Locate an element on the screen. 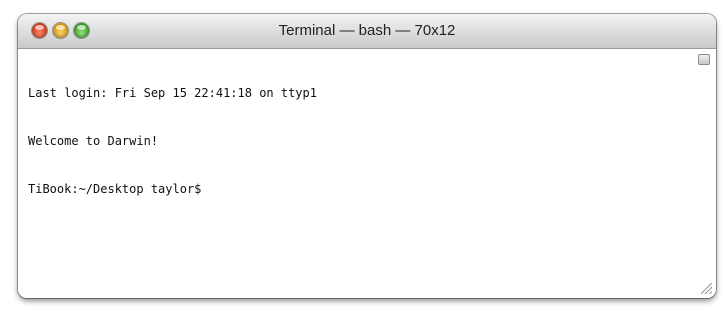  minimize-button is located at coordinates (60, 30).